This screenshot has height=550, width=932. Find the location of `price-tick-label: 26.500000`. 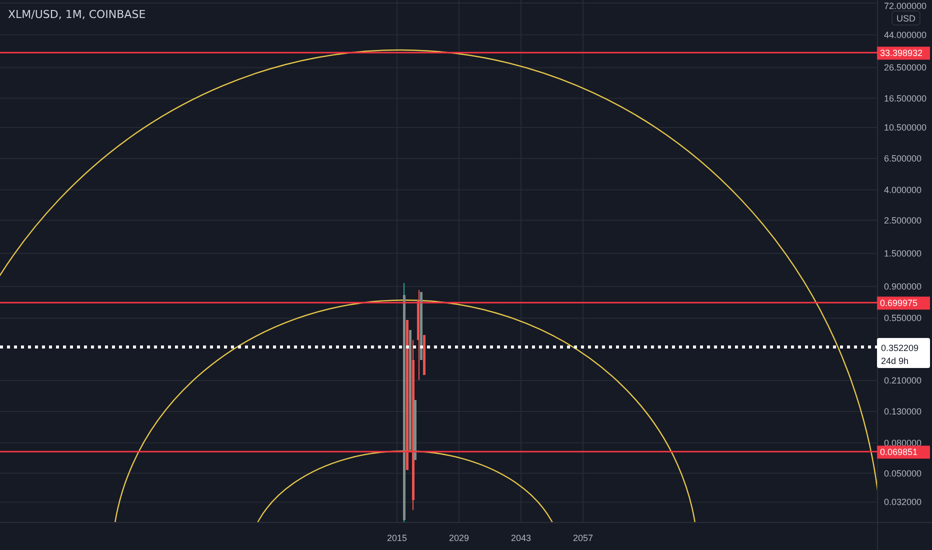

price-tick-label: 26.500000 is located at coordinates (905, 67).